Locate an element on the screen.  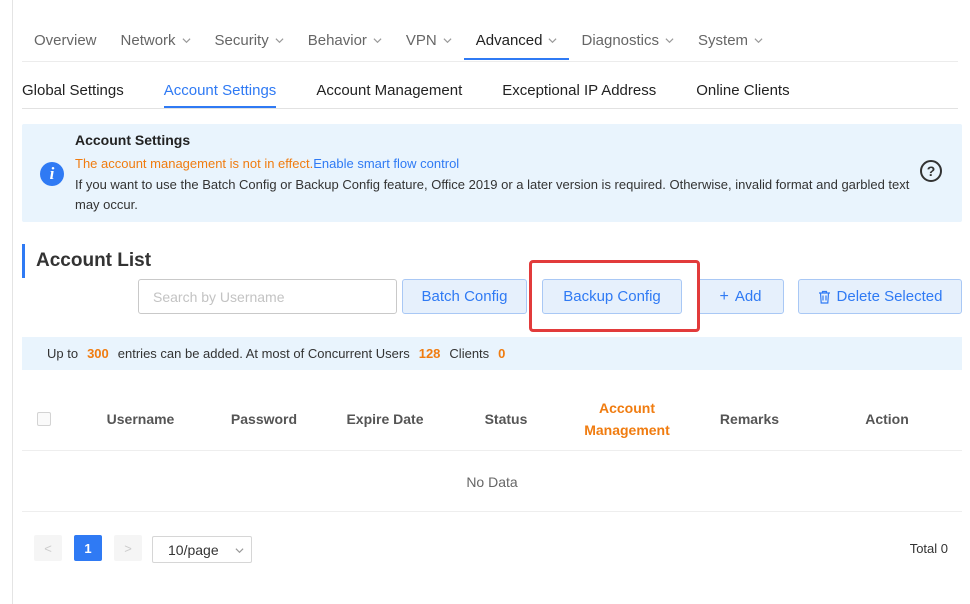
delete-selected-button: Delete Selected is located at coordinates (880, 296).